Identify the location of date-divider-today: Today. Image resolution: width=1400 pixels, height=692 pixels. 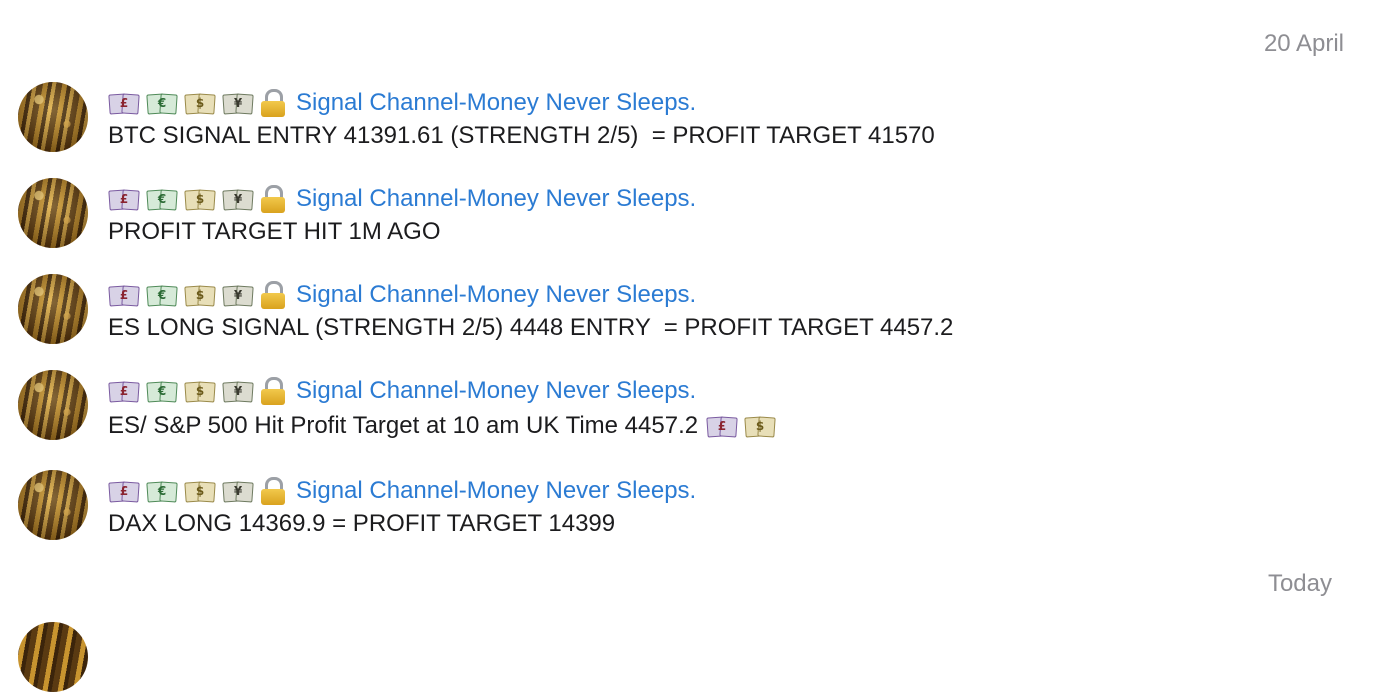
(1299, 583).